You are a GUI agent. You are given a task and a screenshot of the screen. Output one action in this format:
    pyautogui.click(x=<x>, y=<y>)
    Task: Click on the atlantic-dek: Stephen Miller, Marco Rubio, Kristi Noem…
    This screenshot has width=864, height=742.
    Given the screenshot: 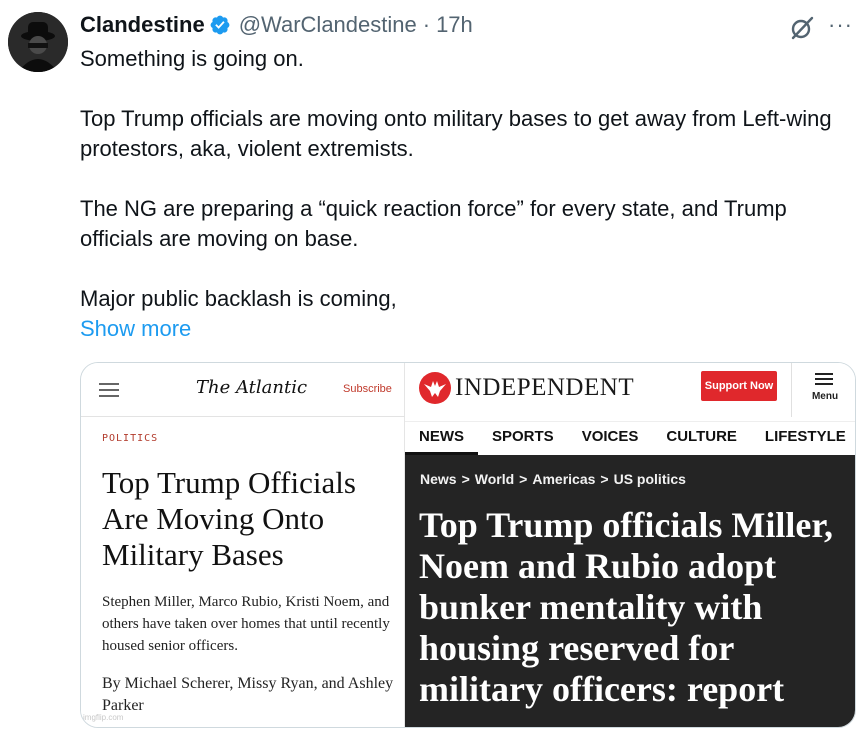 What is the action you would take?
    pyautogui.click(x=246, y=624)
    